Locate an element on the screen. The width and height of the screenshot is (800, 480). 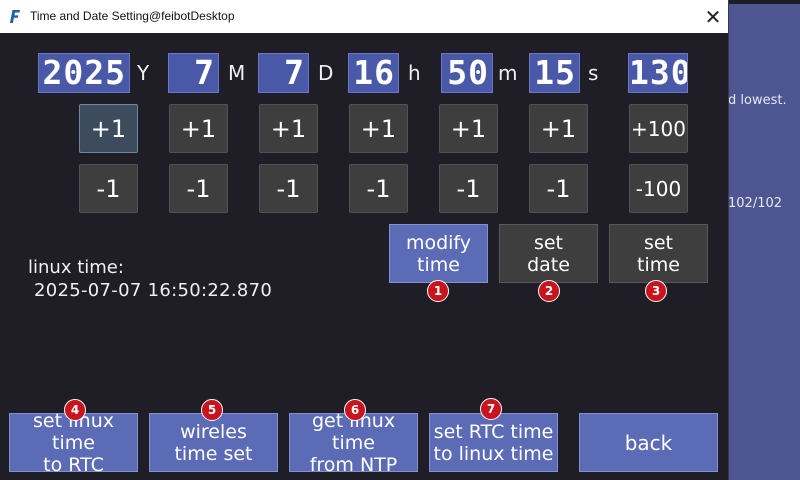
year-unit: Y is located at coordinates (143, 73).